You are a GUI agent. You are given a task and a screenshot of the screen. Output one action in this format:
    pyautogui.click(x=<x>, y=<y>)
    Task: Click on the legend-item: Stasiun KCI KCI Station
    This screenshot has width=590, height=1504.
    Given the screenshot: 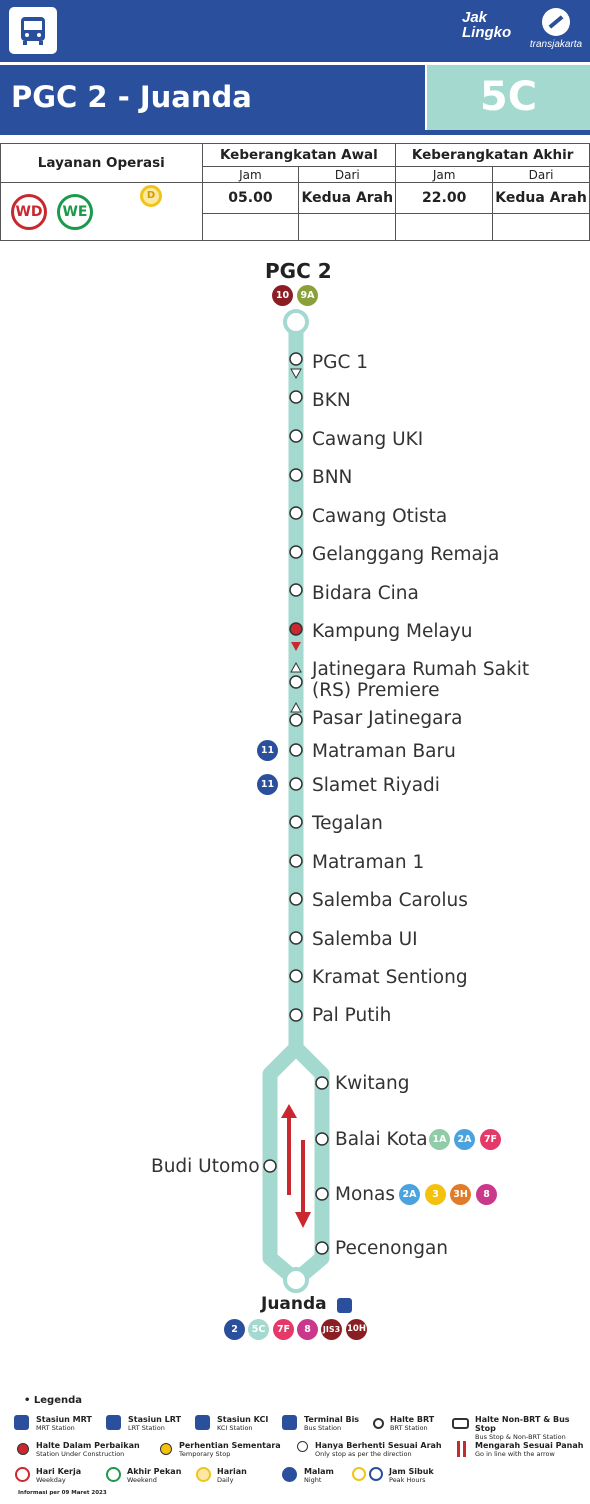 What is the action you would take?
    pyautogui.click(x=243, y=1423)
    